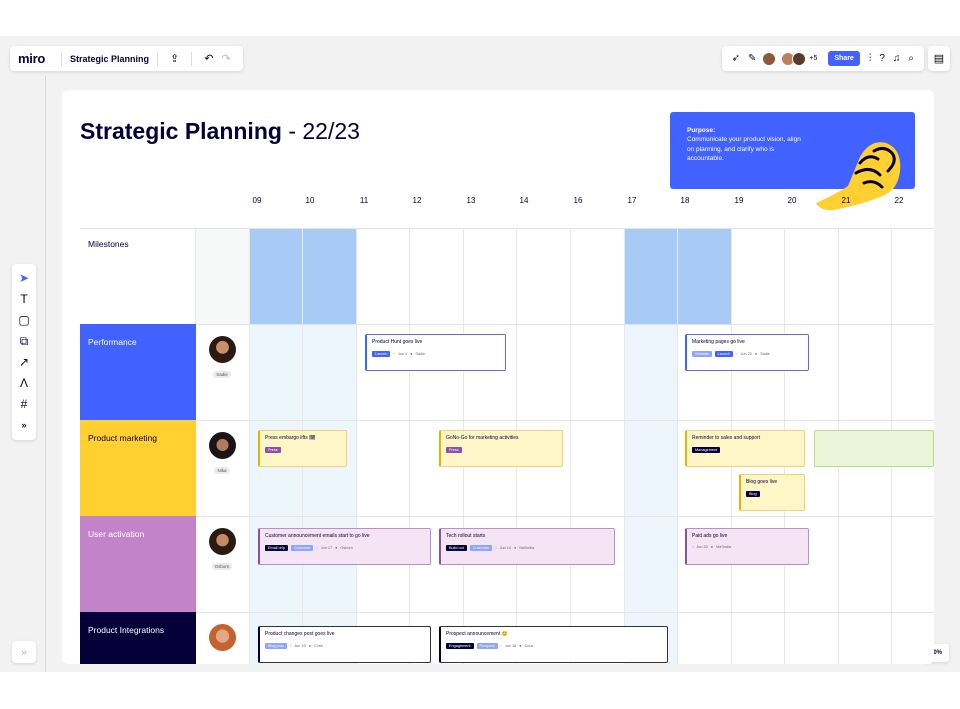 The image size is (960, 709). Describe the element at coordinates (752, 58) in the screenshot. I see `celebrate-icon: ✎` at that location.